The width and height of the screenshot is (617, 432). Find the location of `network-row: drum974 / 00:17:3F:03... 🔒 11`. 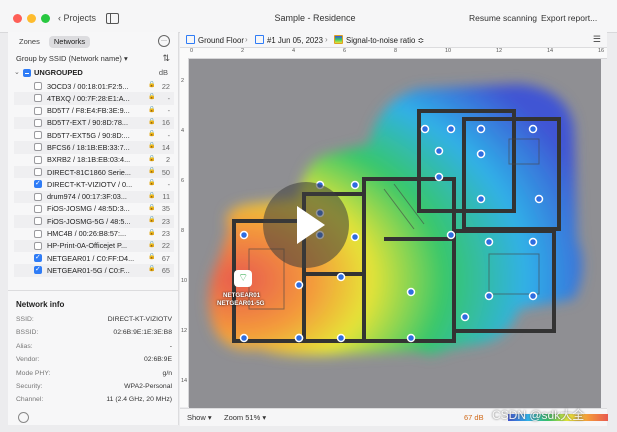

network-row: drum974 / 00:17:3F:03... 🔒 11 is located at coordinates (94, 196).